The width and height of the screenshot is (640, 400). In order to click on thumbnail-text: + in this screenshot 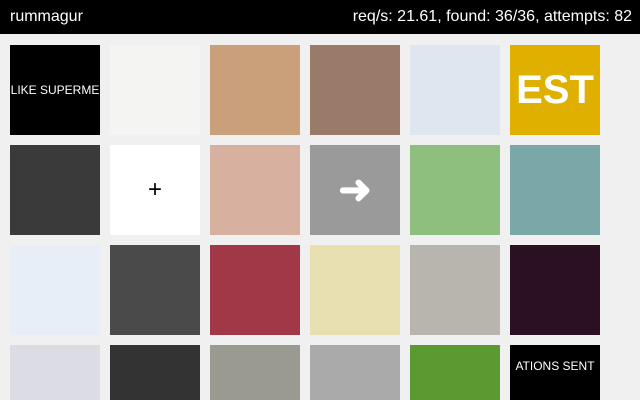, I will do `click(154, 189)`.